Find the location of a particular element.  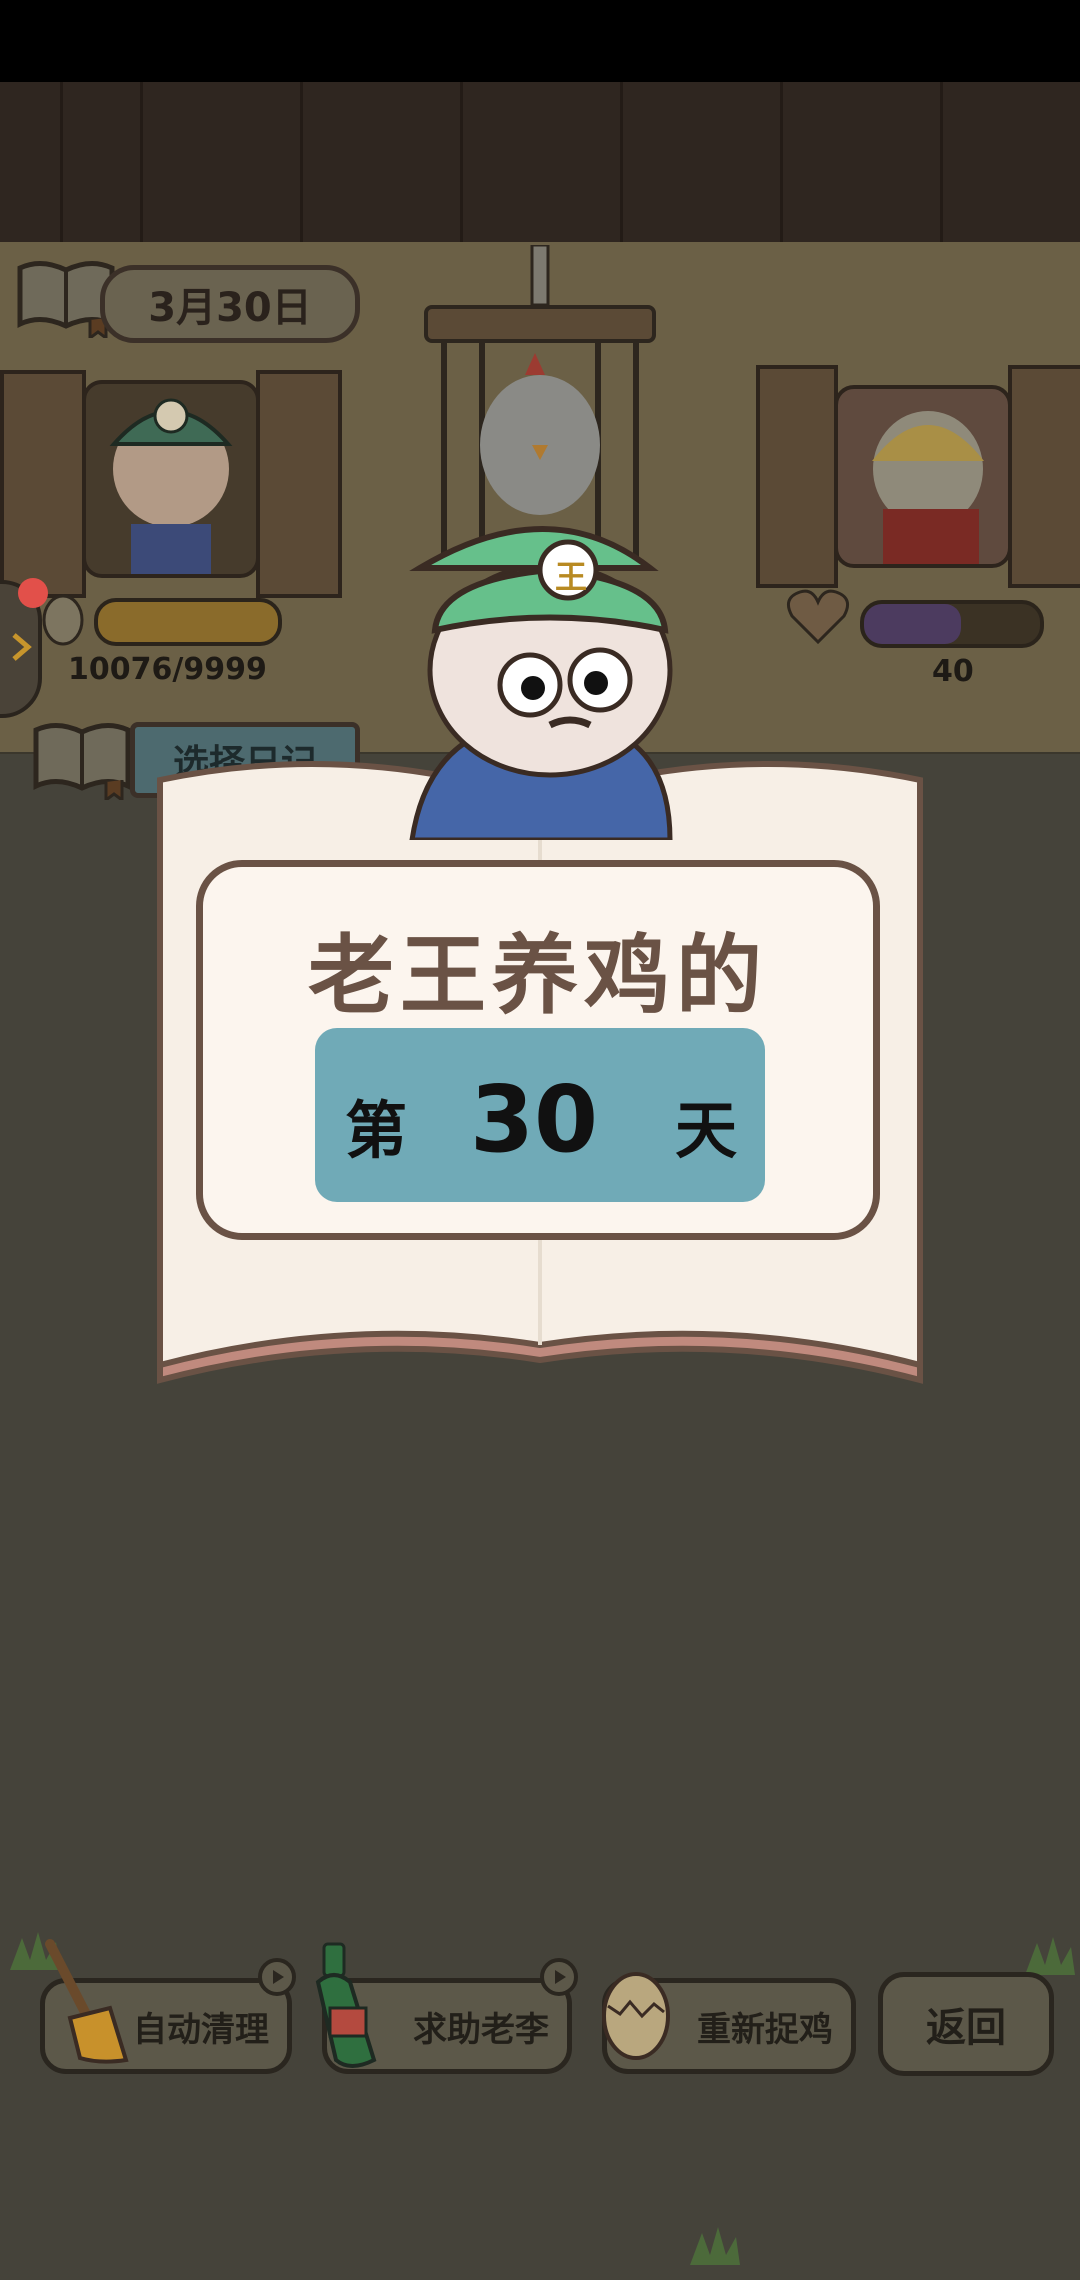

day-number: 30 is located at coordinates (534, 1119).